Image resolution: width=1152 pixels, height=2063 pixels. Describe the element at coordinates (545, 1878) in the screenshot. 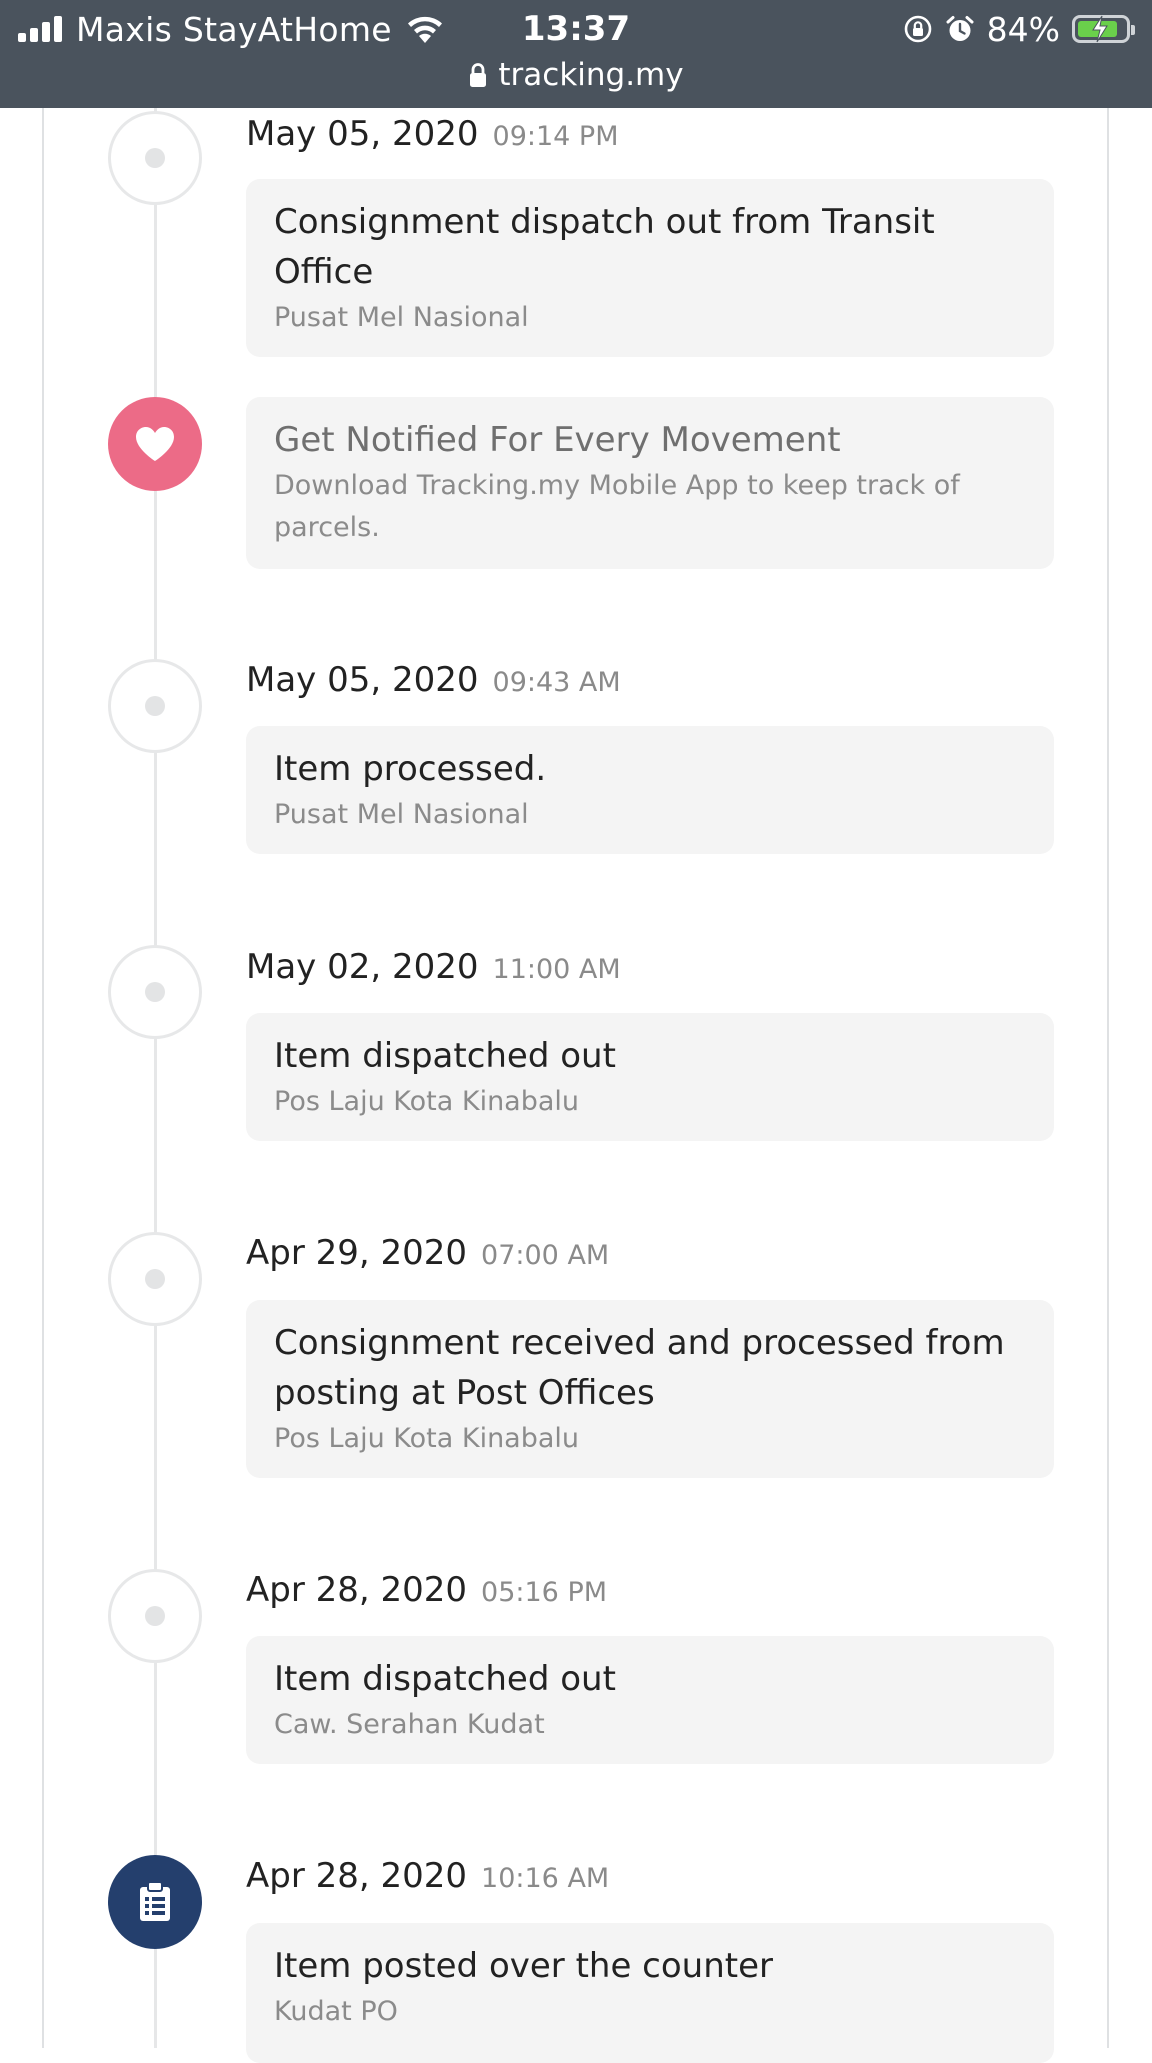

I see `event-time: 10:16 AM` at that location.